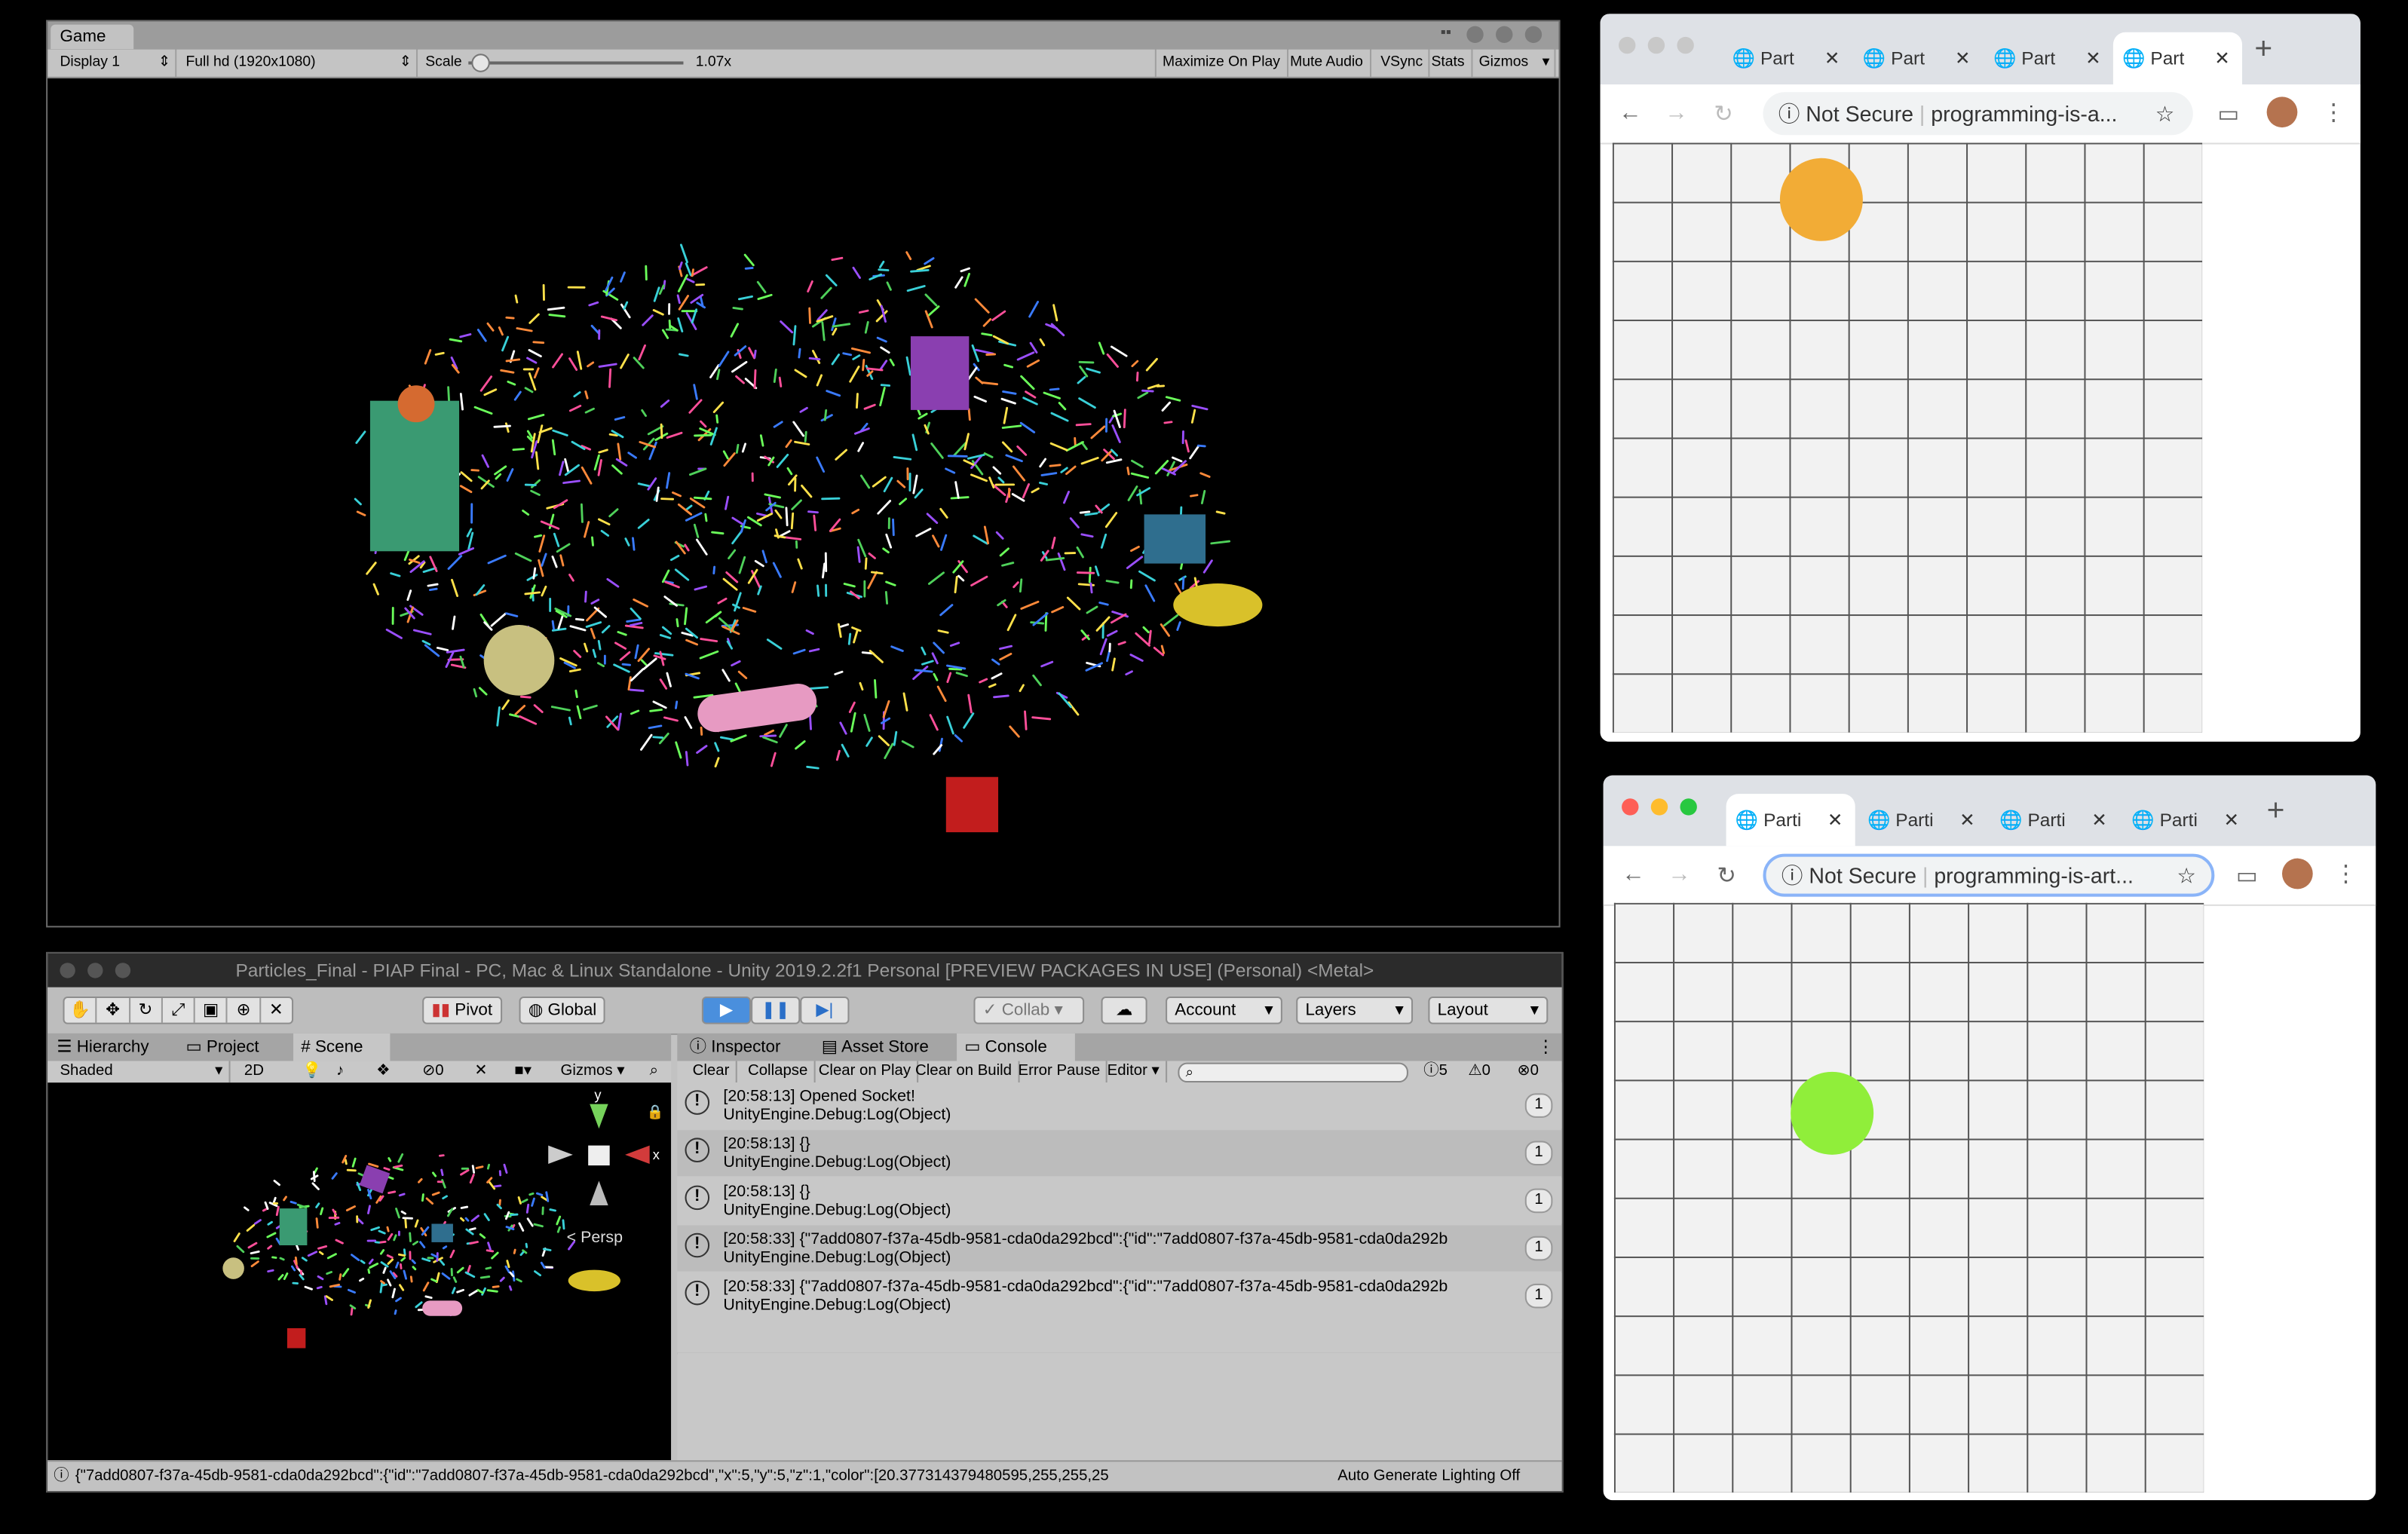 This screenshot has width=2408, height=1534. Describe the element at coordinates (1448, 63) in the screenshot. I see `stats-toggle: Stats` at that location.